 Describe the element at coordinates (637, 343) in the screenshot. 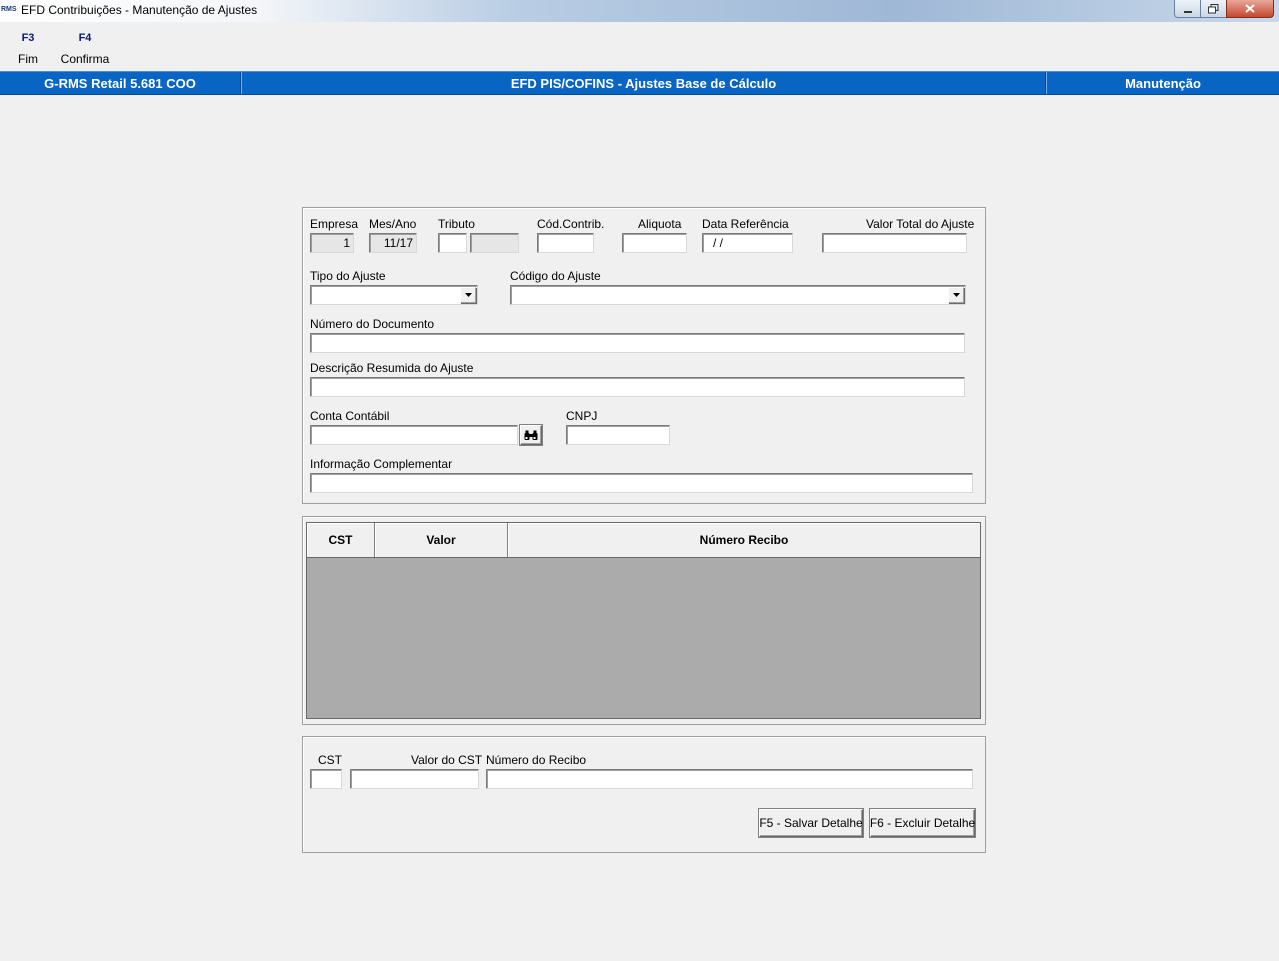

I see `numero-documento-field` at that location.